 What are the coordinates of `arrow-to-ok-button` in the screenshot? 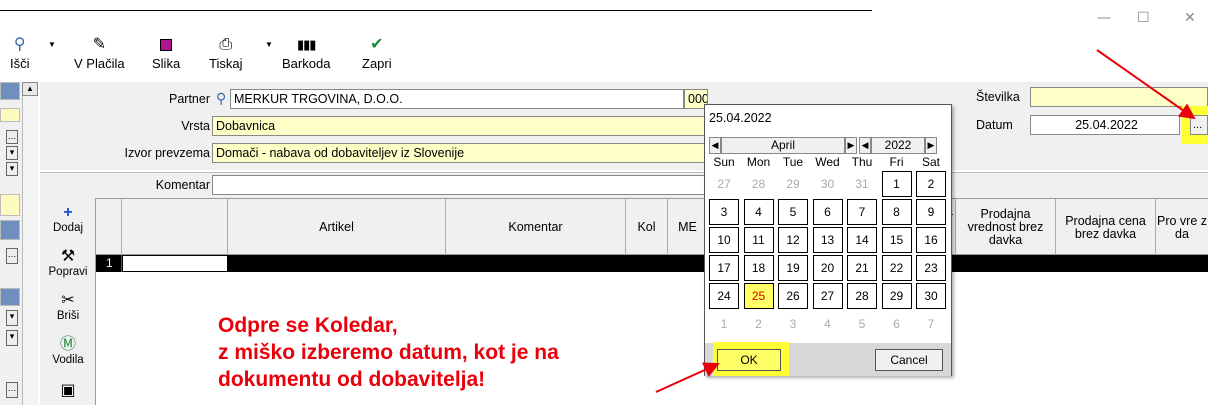 It's located at (687, 377).